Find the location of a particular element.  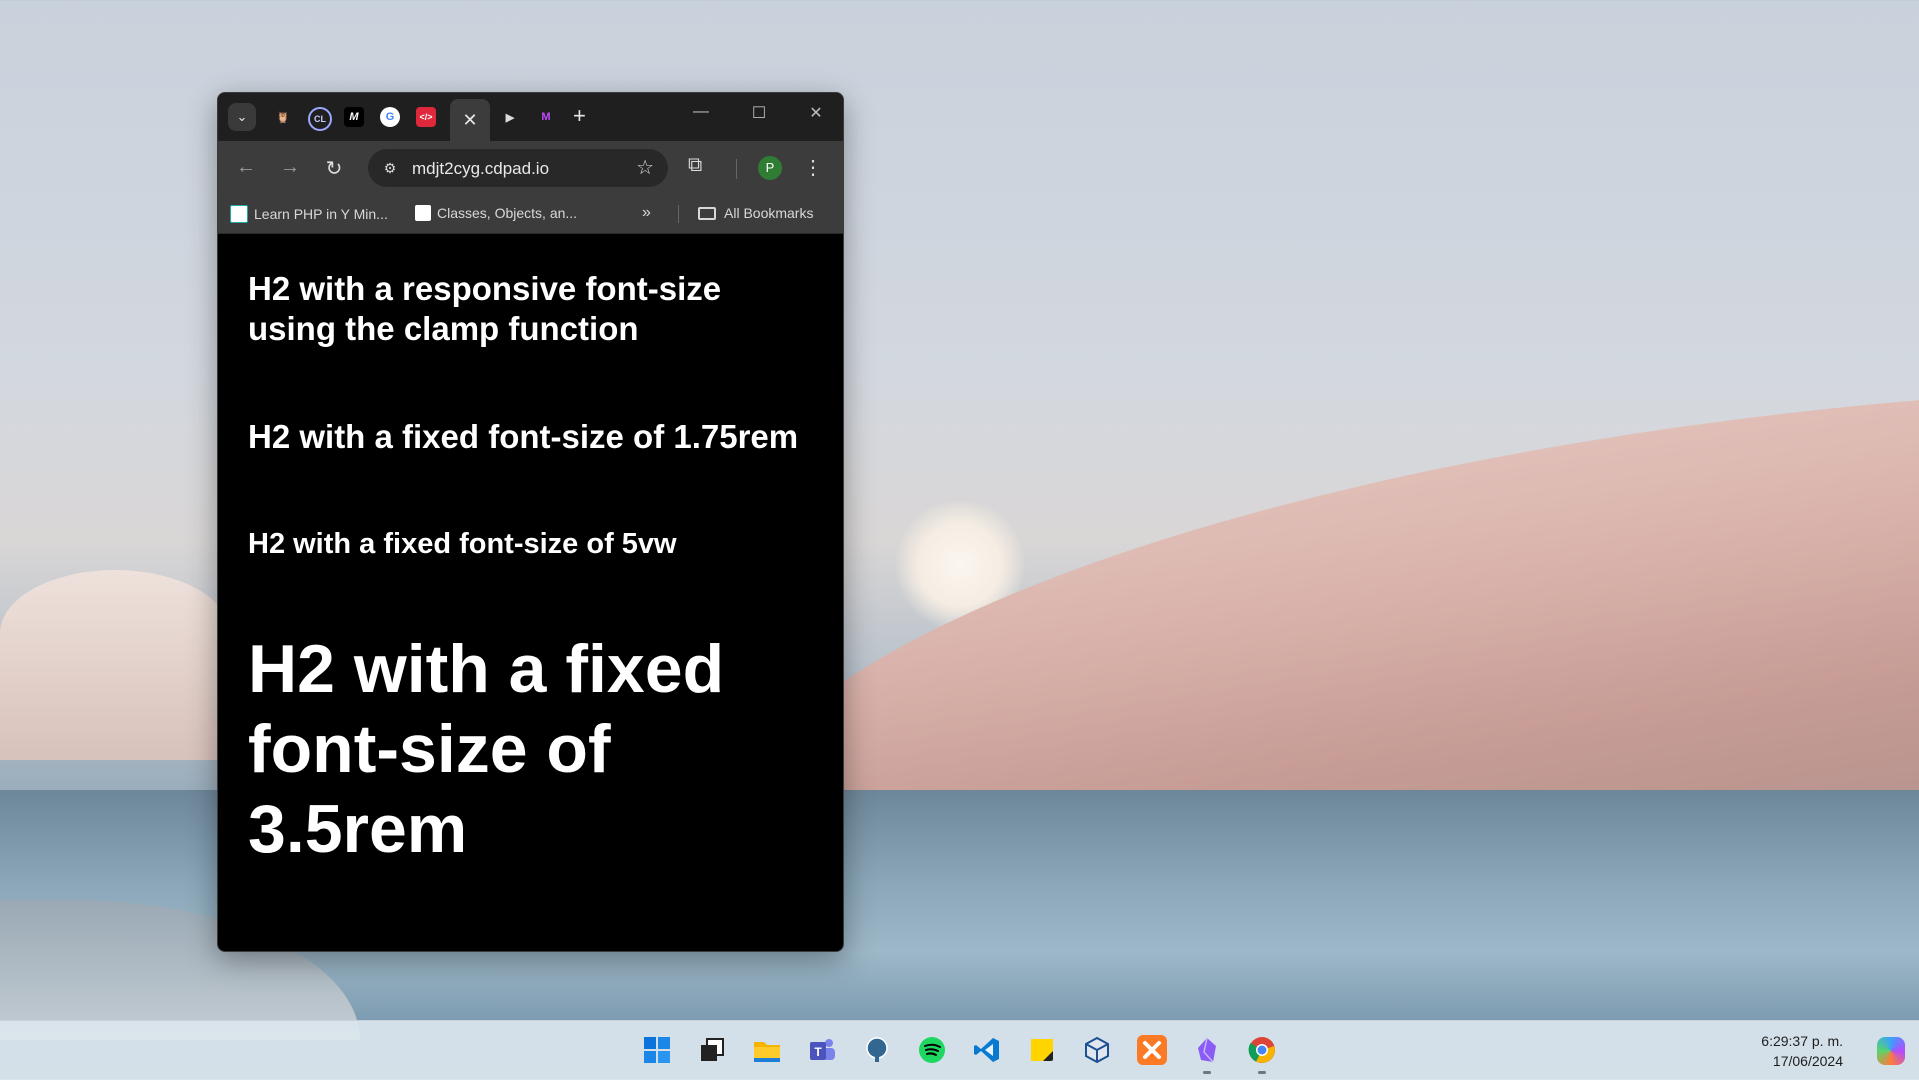

postgresql-icon is located at coordinates (877, 1050).